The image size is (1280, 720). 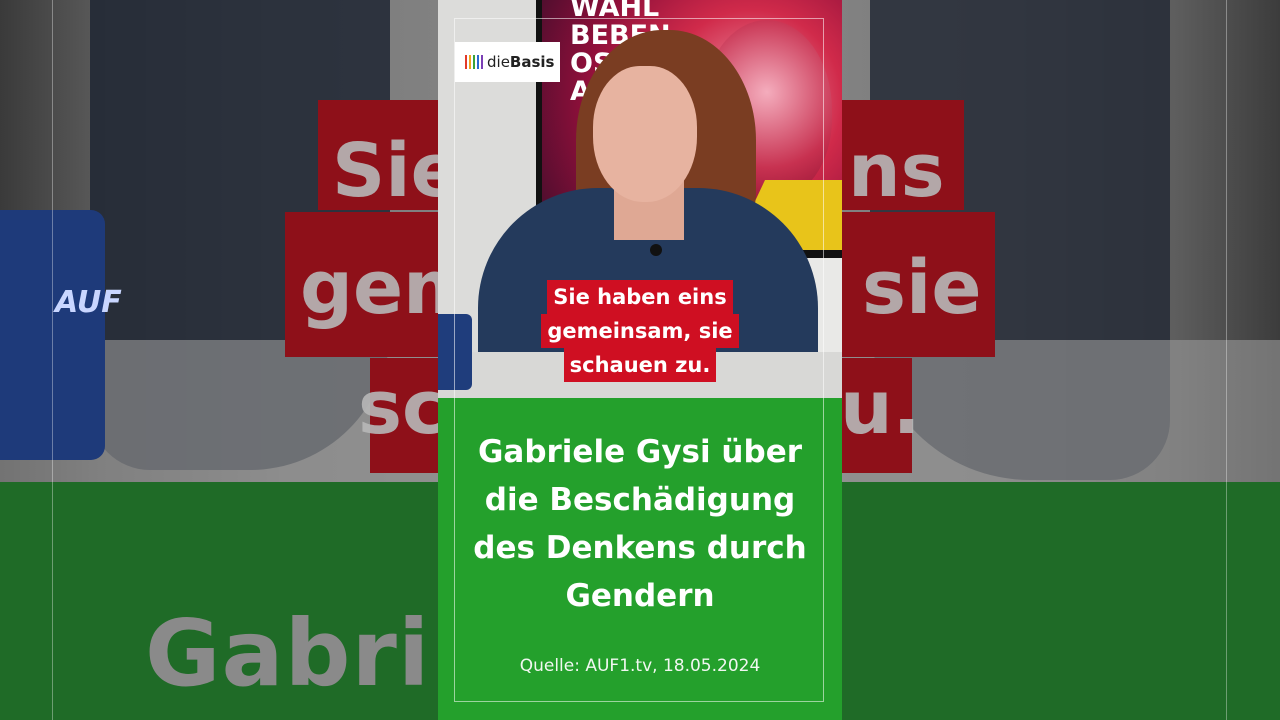 I want to click on diebasis-logo: dieBasis, so click(x=507, y=62).